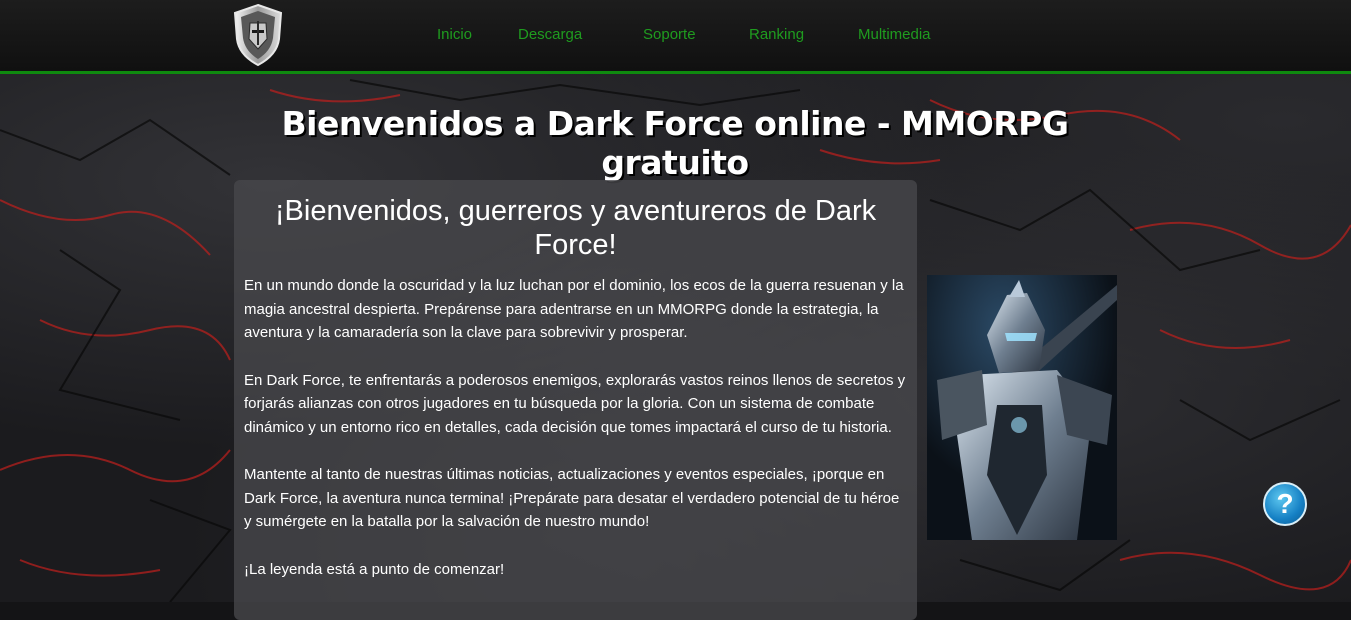 This screenshot has height=620, width=1351. Describe the element at coordinates (1022, 407) in the screenshot. I see `armored-knight-image` at that location.